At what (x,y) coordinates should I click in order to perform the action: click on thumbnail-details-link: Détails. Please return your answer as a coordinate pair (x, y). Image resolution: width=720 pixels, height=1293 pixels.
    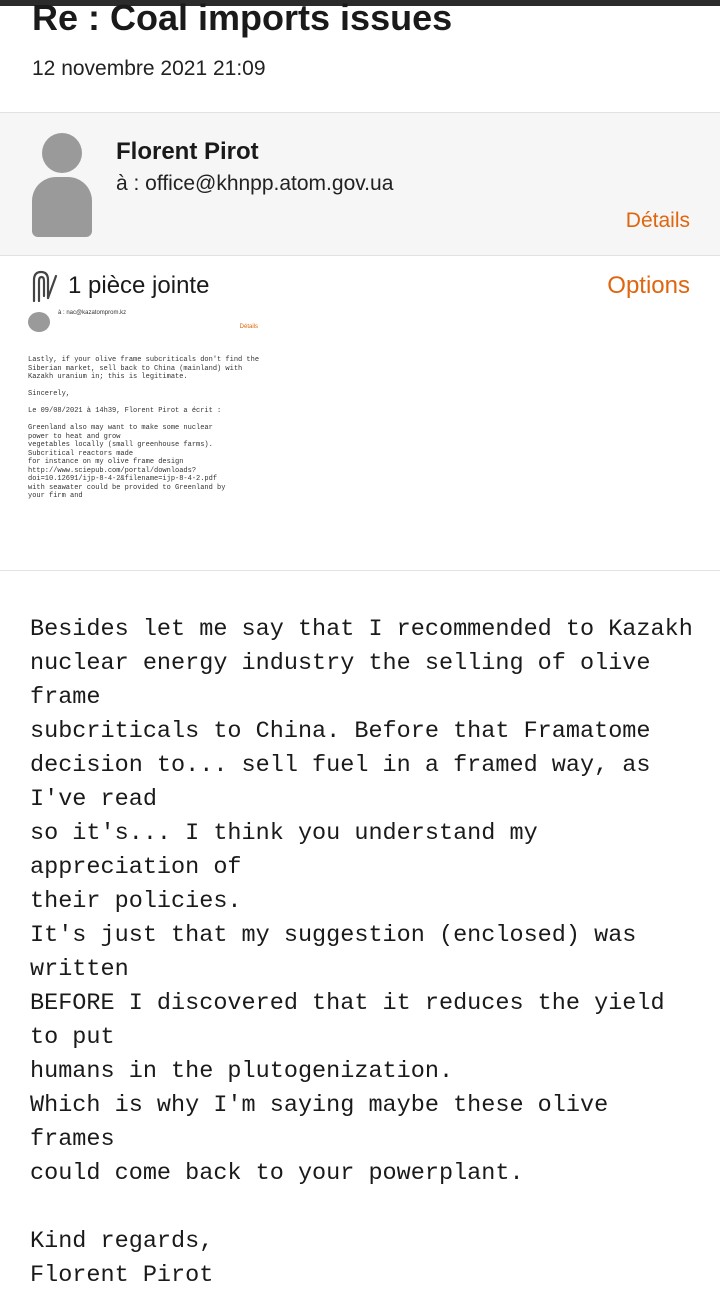
    Looking at the image, I should click on (248, 327).